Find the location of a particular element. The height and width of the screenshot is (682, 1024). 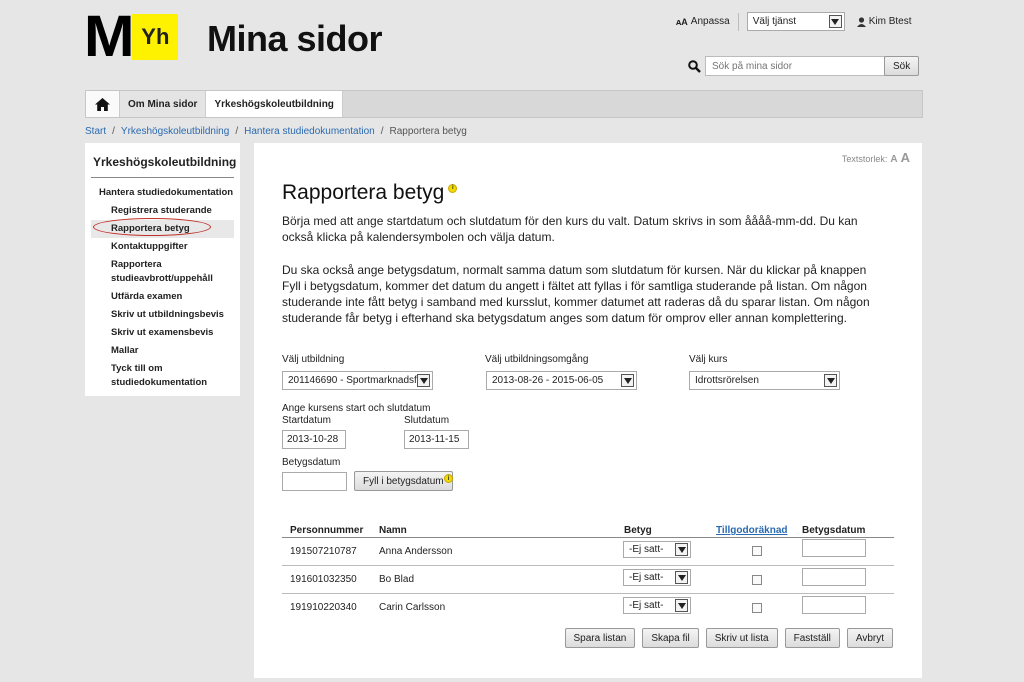

customize-label: Anpassa is located at coordinates (710, 21).